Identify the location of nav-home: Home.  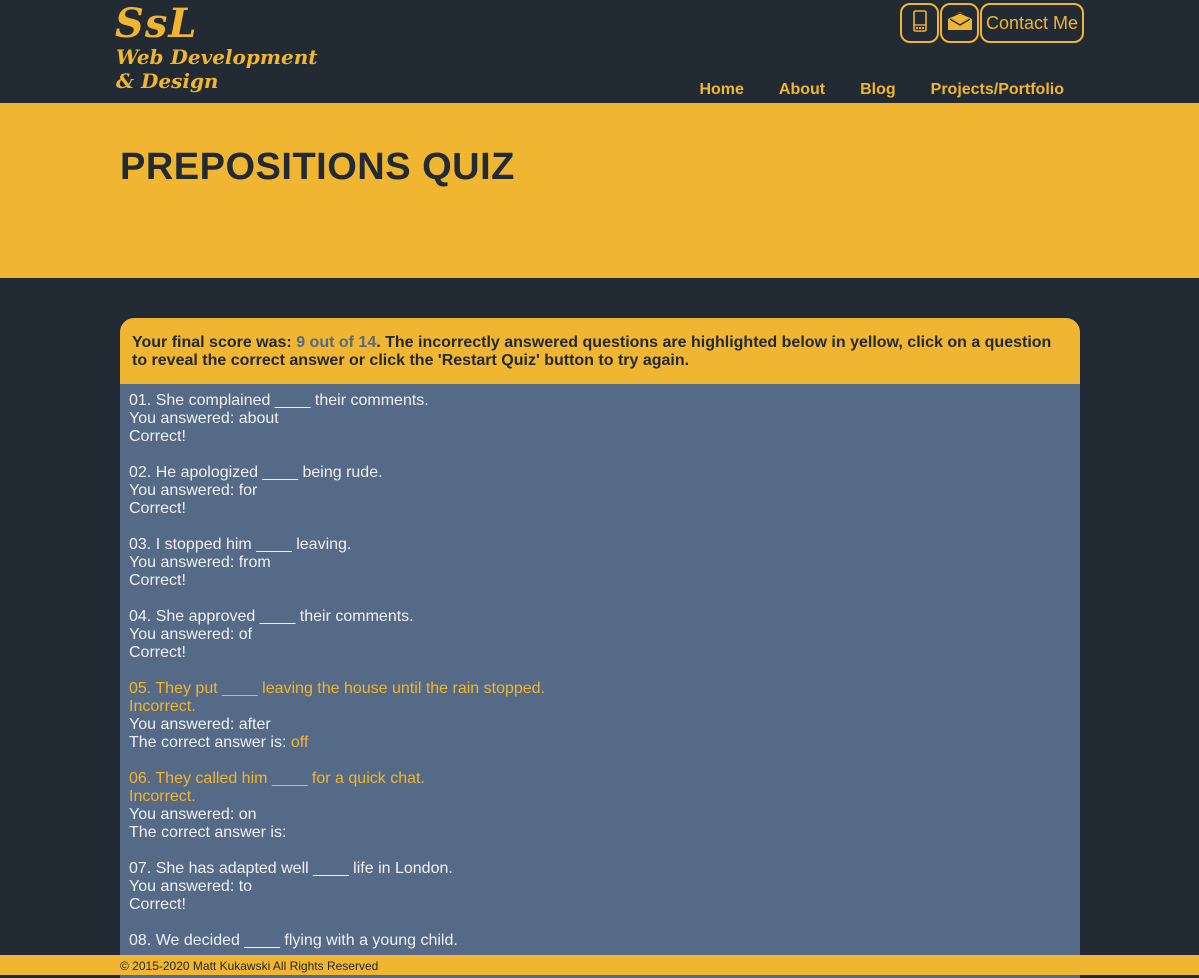
(721, 90).